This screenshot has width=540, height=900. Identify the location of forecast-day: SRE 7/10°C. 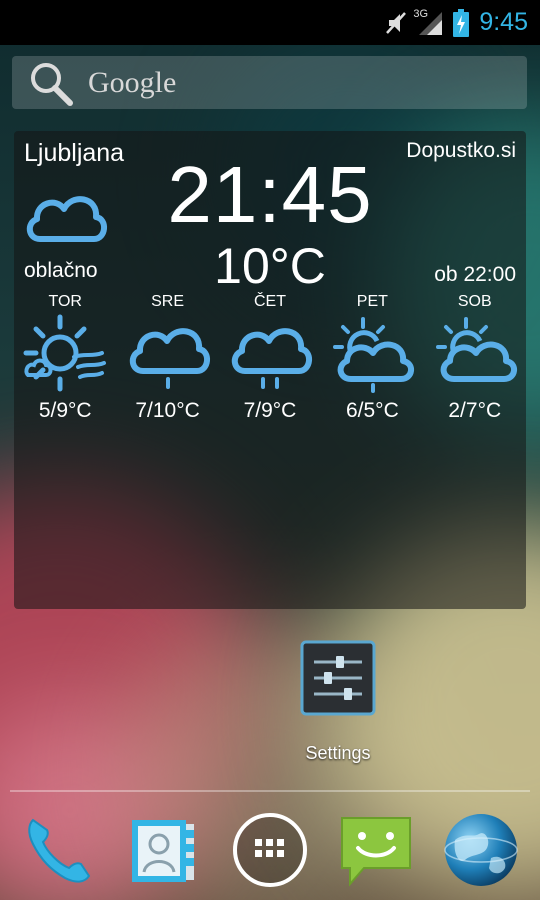
(167, 357).